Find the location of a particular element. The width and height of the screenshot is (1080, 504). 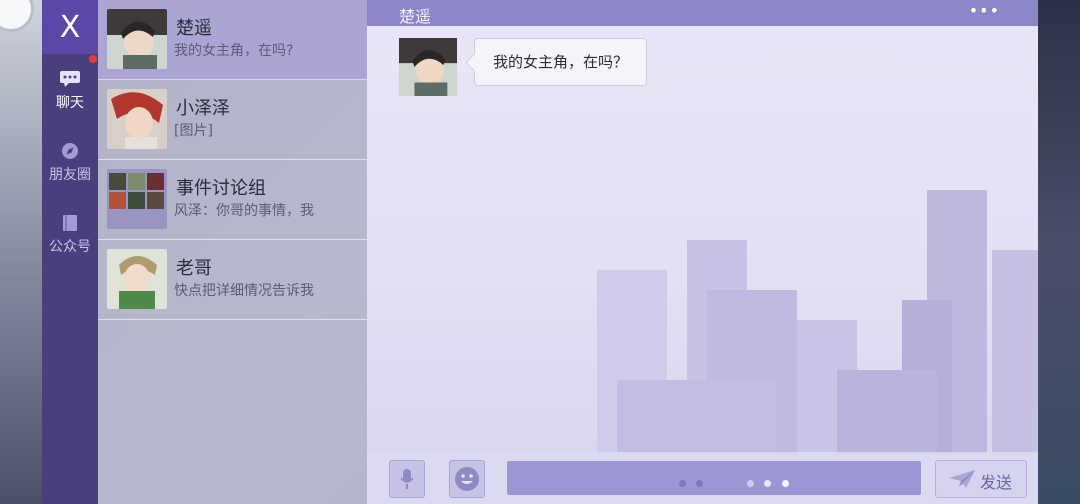

nav-item-label: 聊天 is located at coordinates (70, 103).